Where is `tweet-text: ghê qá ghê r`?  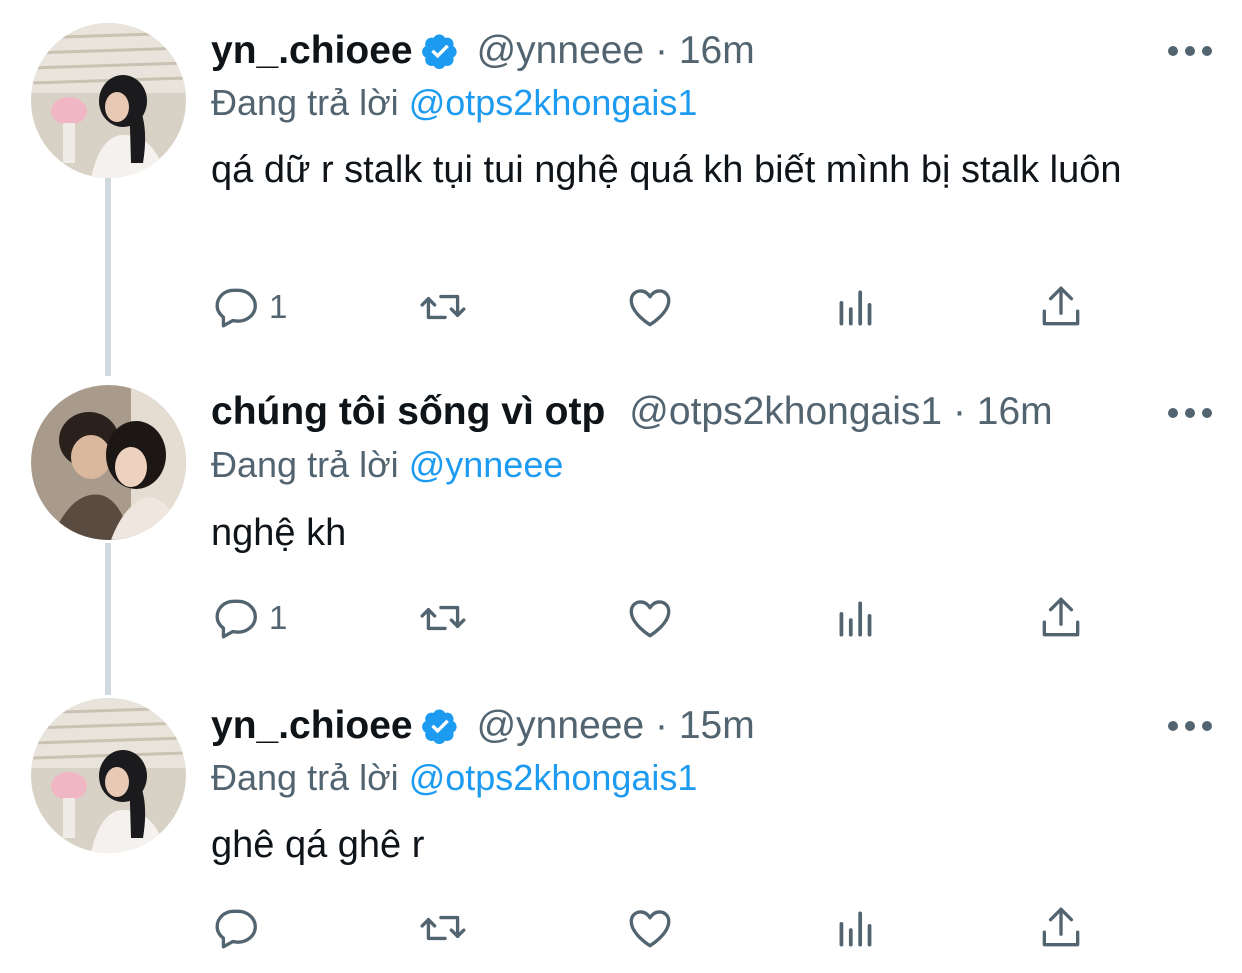
tweet-text: ghê qá ghê r is located at coordinates (318, 845).